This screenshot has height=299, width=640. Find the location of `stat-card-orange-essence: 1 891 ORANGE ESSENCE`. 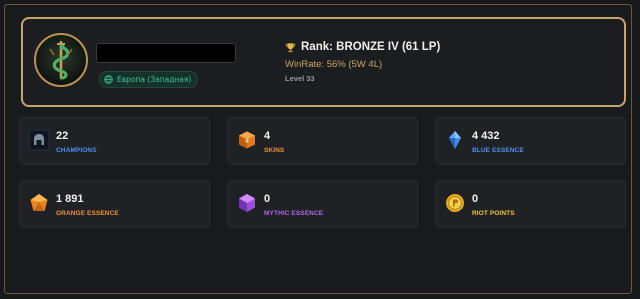

stat-card-orange-essence: 1 891 ORANGE ESSENCE is located at coordinates (114, 204).